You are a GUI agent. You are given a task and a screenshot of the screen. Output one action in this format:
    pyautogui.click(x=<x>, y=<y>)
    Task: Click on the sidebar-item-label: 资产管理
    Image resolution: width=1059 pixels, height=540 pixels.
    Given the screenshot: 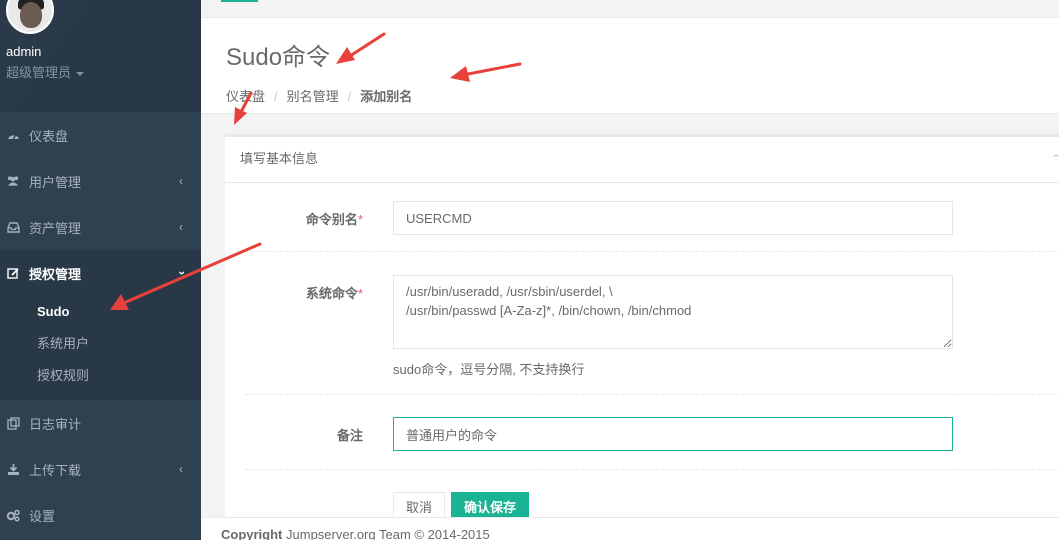 What is the action you would take?
    pyautogui.click(x=55, y=228)
    